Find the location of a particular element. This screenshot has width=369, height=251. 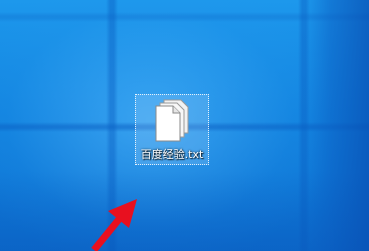

desktop-file-icon: 百度经验.txt is located at coordinates (172, 129).